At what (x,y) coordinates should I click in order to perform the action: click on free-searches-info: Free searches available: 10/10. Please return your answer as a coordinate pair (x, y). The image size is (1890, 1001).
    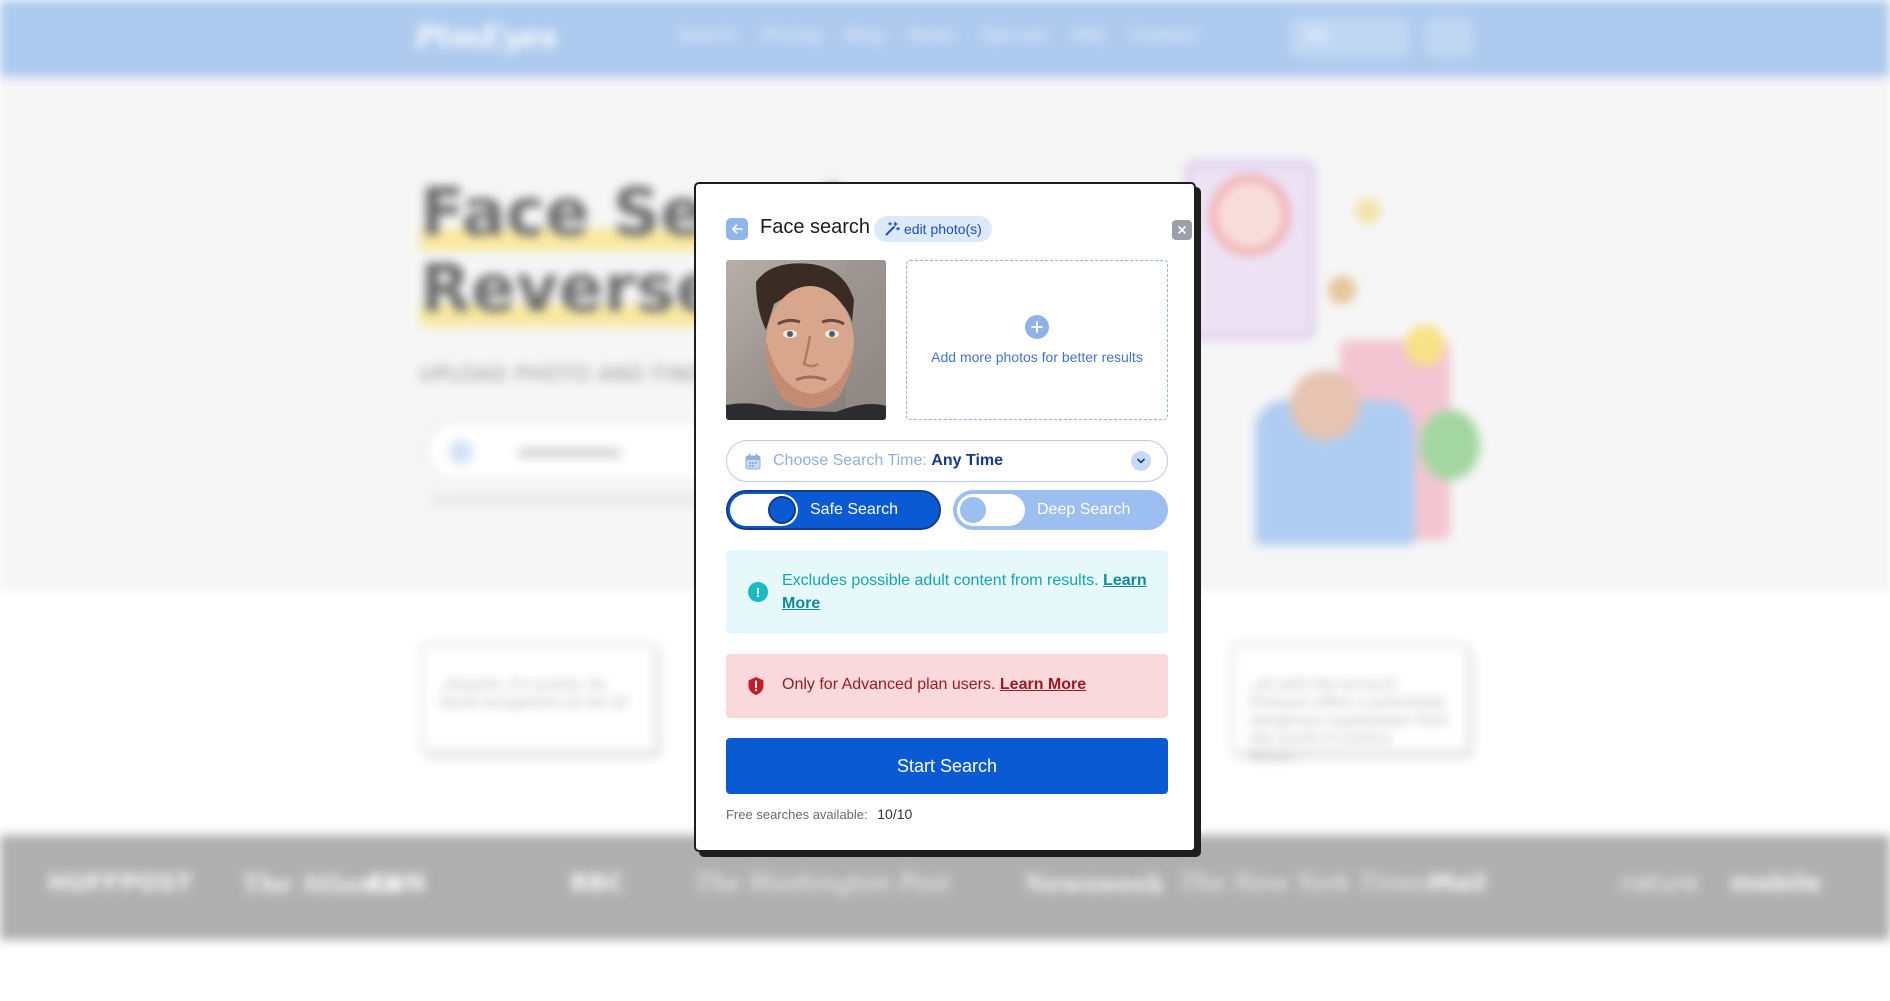
    Looking at the image, I should click on (819, 814).